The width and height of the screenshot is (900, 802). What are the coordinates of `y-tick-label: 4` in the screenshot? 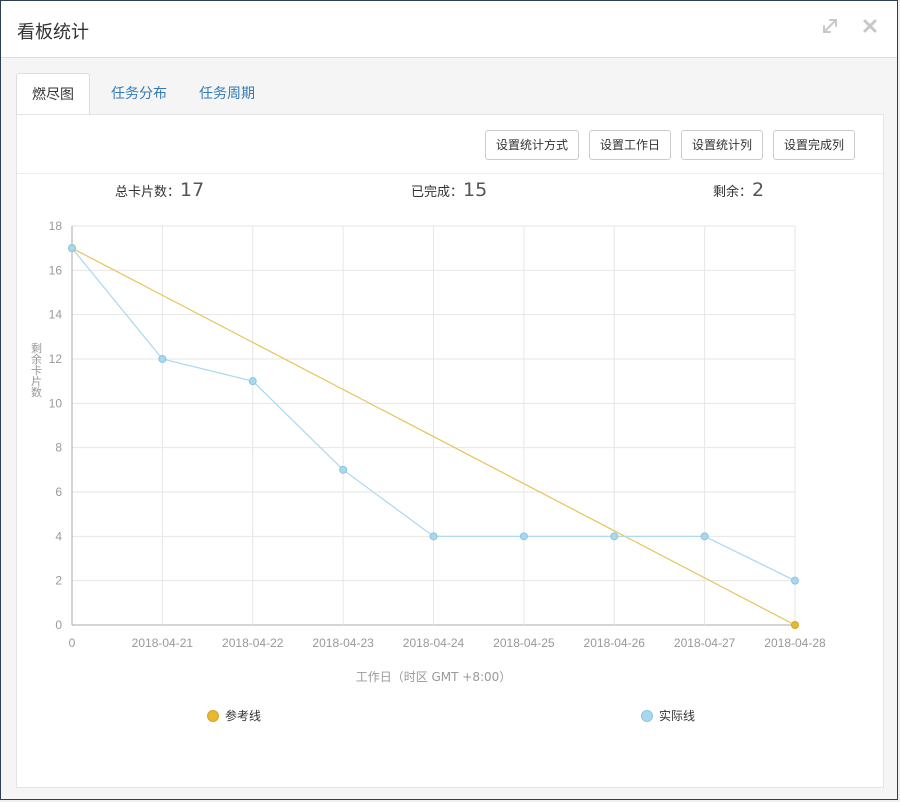 It's located at (58, 536).